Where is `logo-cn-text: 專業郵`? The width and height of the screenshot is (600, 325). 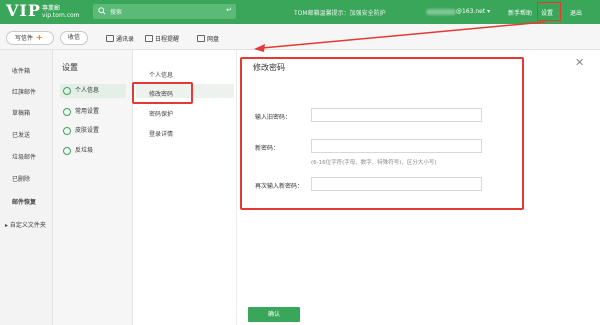
logo-cn-text: 專業郵 is located at coordinates (51, 8).